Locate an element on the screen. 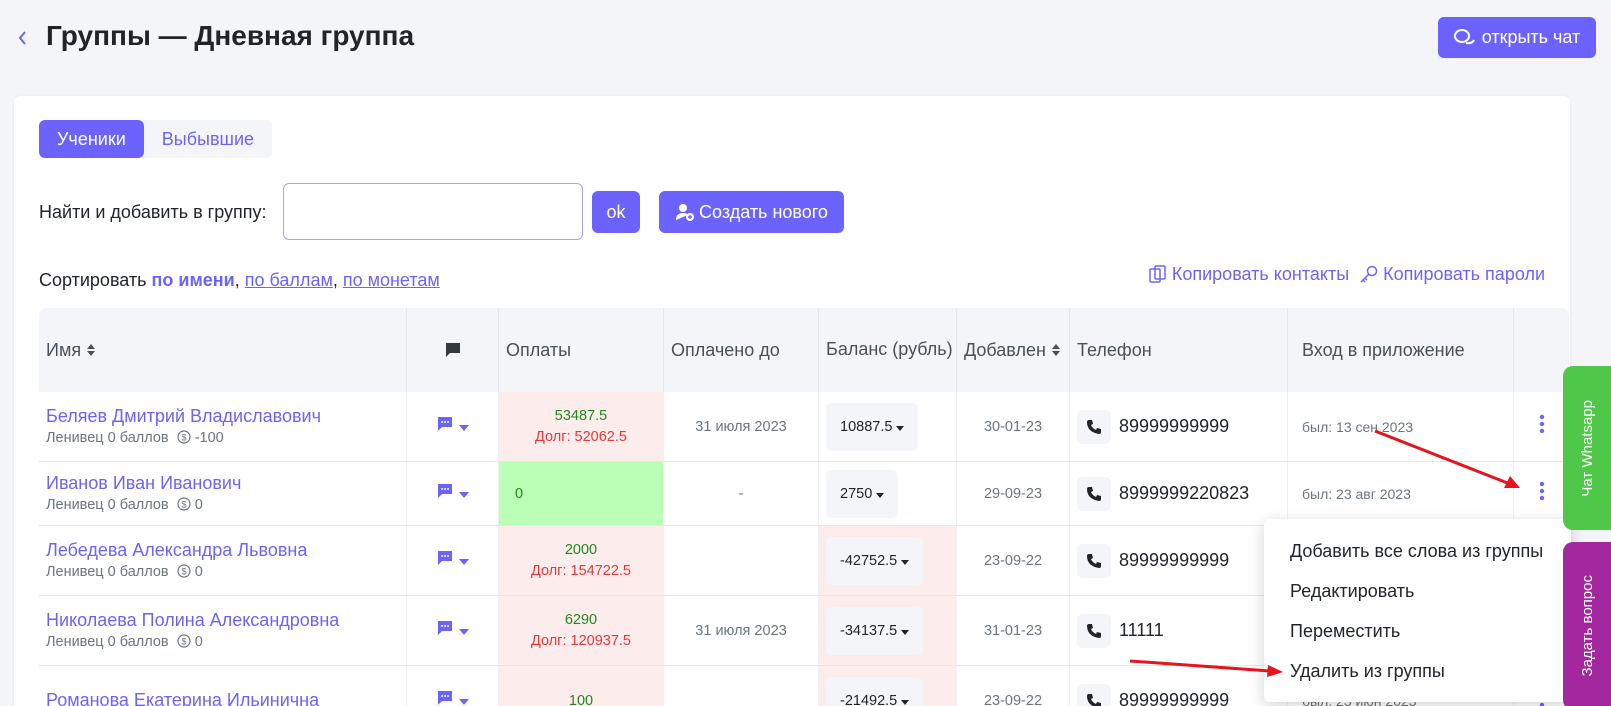 Image resolution: width=1611 pixels, height=706 pixels. student-name-link: Николаева Полина Александровна is located at coordinates (192, 620).